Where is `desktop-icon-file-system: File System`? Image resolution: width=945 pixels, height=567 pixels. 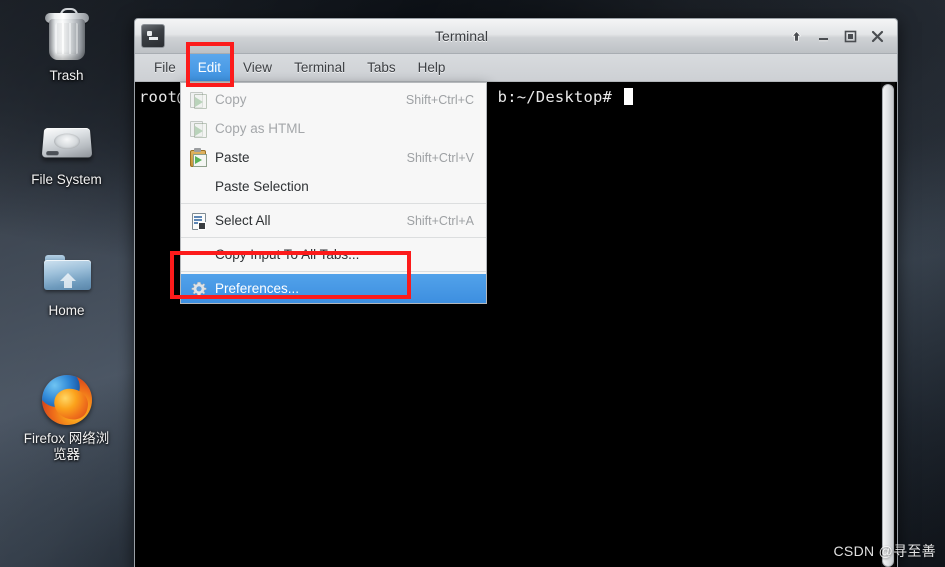
desktop-icon-file-system: File System is located at coordinates (66, 149).